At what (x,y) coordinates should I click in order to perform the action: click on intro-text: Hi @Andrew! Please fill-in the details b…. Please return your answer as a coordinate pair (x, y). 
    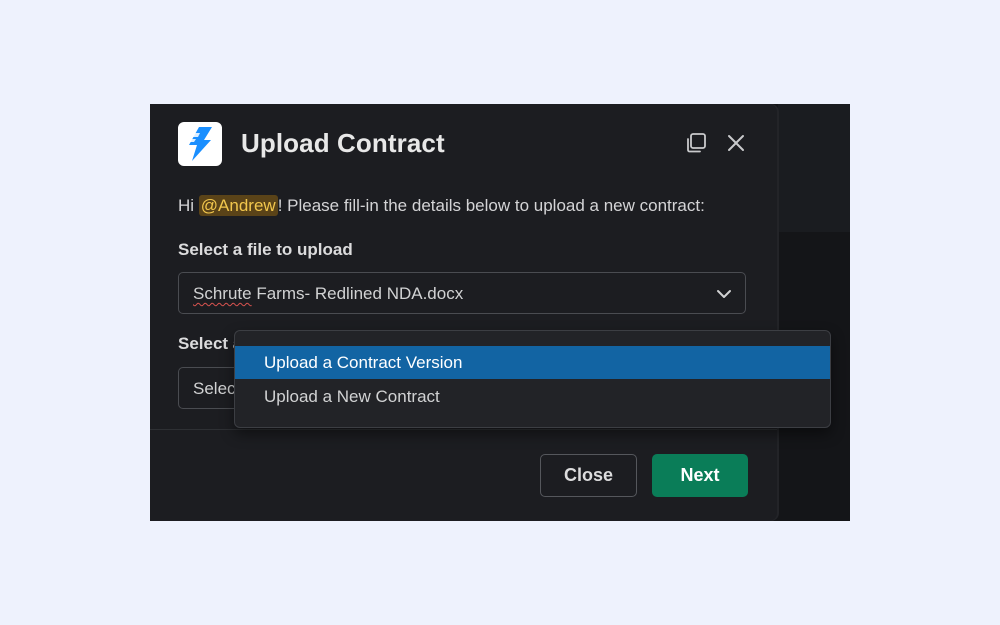
    Looking at the image, I should click on (441, 205).